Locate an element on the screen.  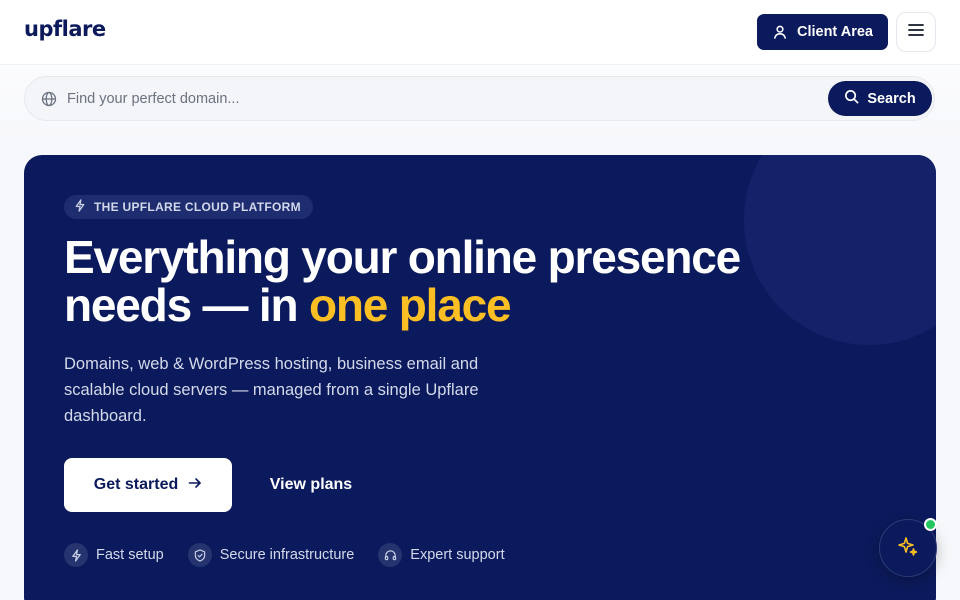
feature-label: Expert support is located at coordinates (457, 555).